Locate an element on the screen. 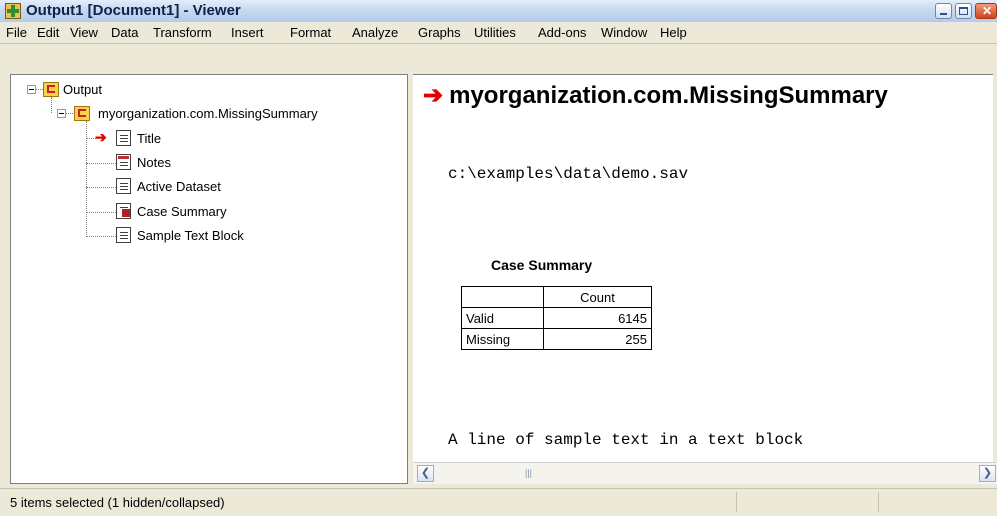 The height and width of the screenshot is (516, 997). tree-item-output: Output is located at coordinates (101, 90).